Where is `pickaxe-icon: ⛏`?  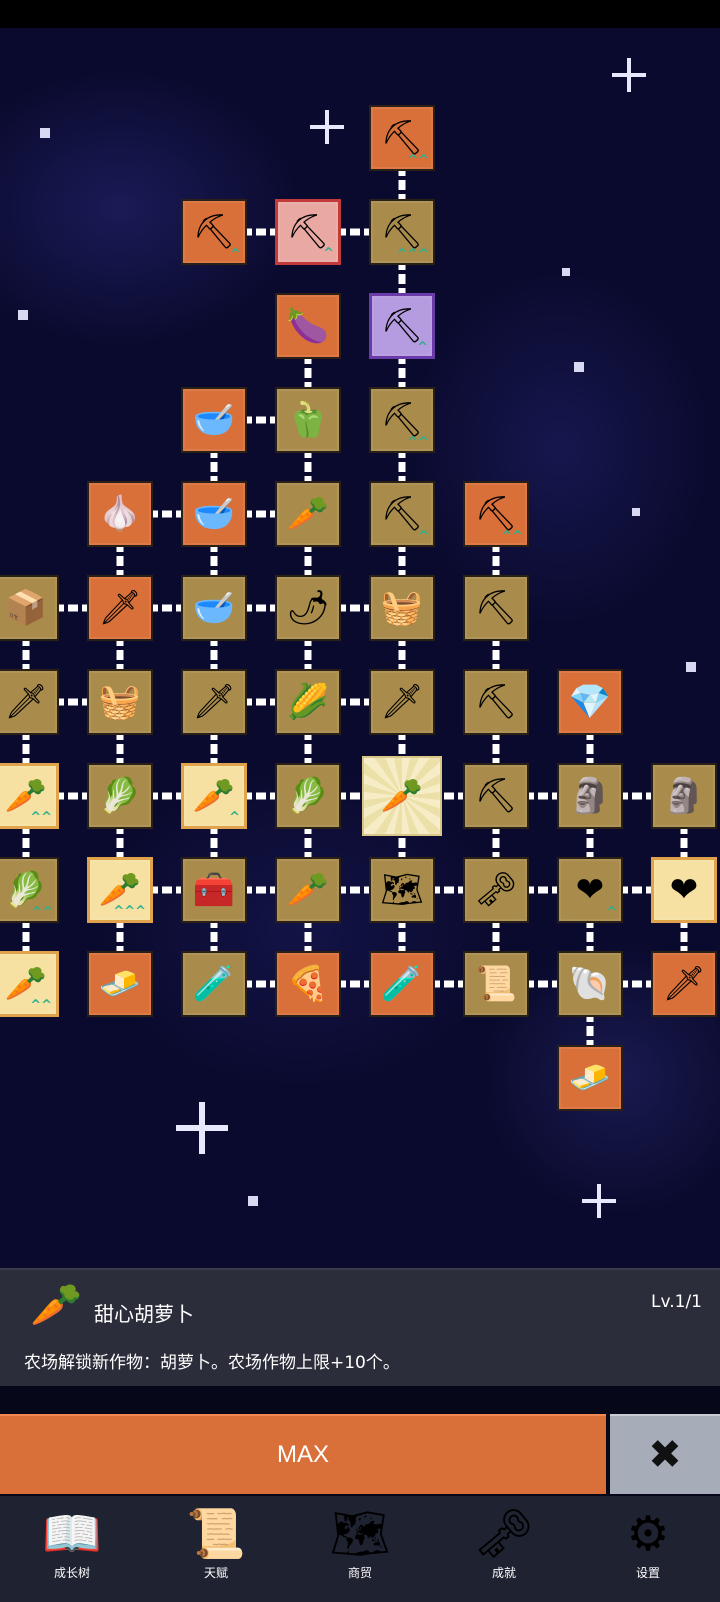
pickaxe-icon: ⛏ is located at coordinates (496, 608).